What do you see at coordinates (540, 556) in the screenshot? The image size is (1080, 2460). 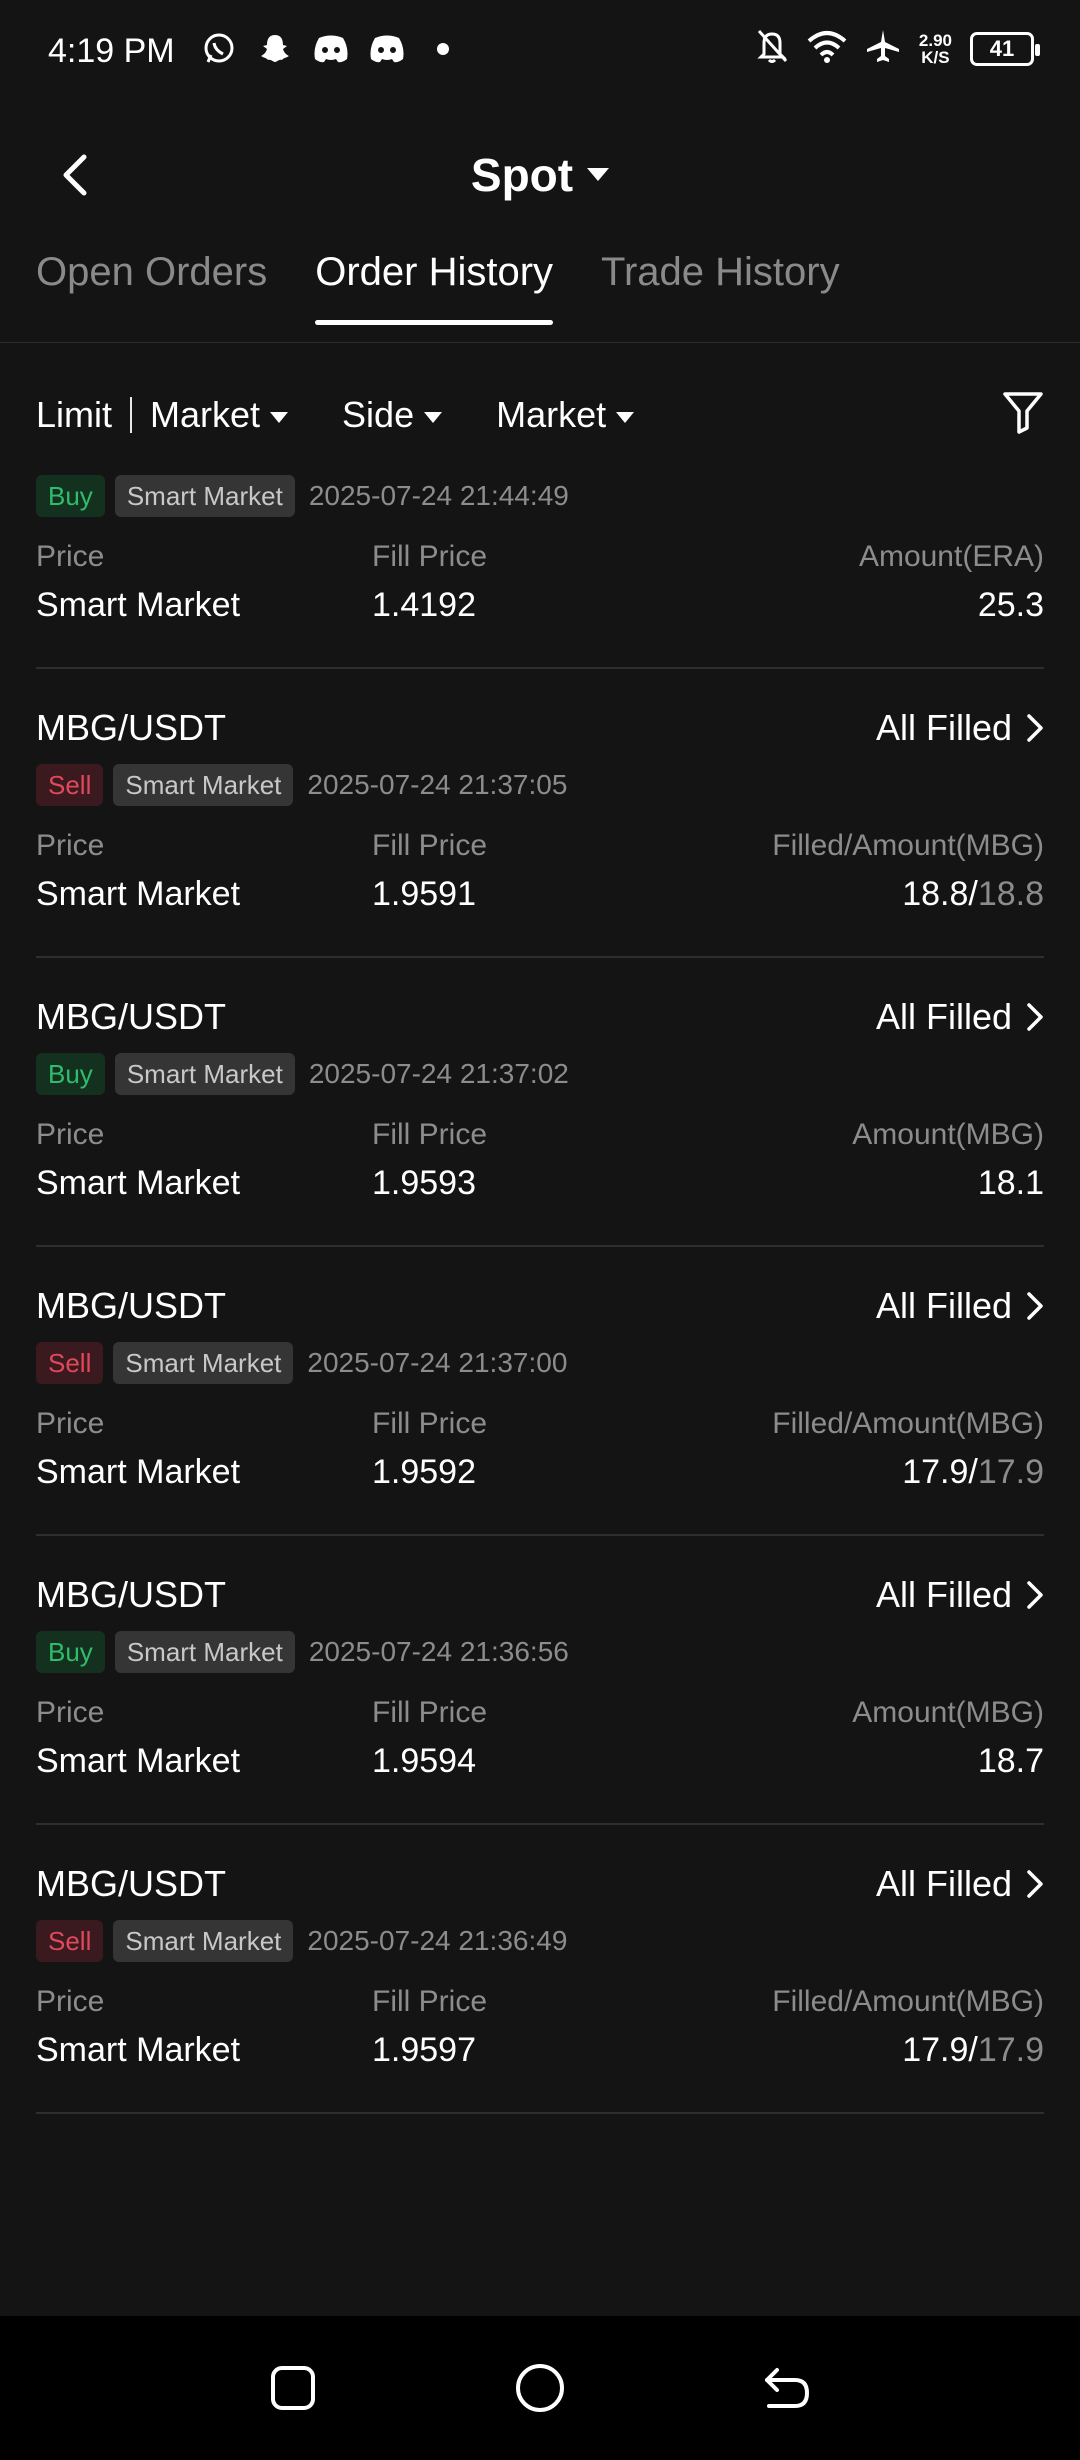 I see `order-labels: Price Fill Price Amount(ERA)` at bounding box center [540, 556].